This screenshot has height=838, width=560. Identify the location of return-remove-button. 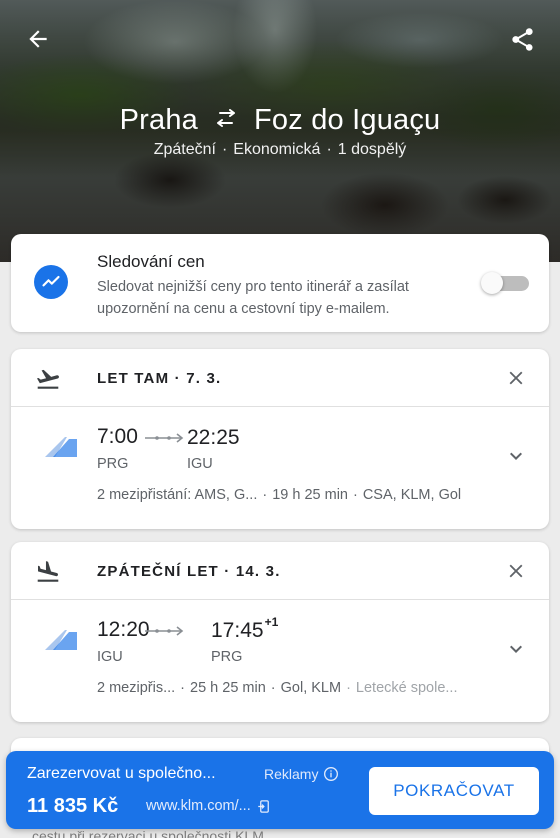
(516, 571).